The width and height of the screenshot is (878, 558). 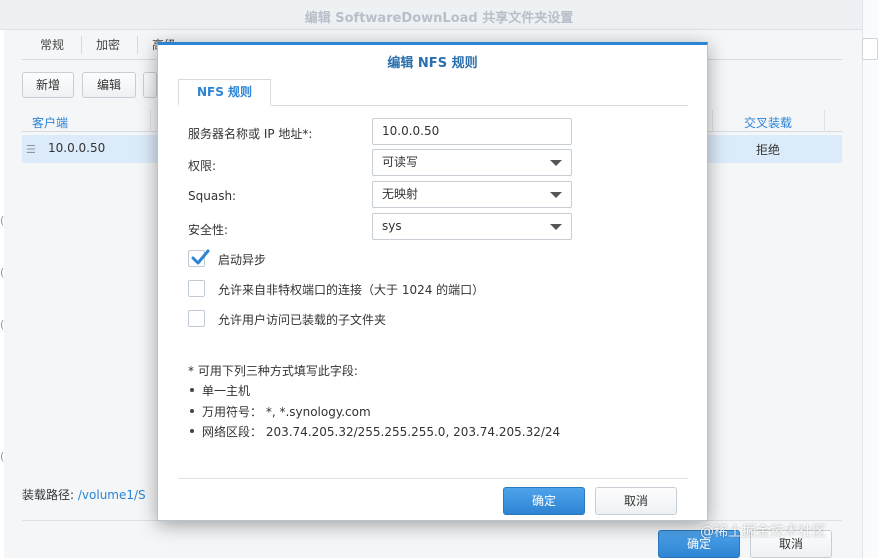 I want to click on cell-client: 10.0.0.50, so click(x=77, y=148).